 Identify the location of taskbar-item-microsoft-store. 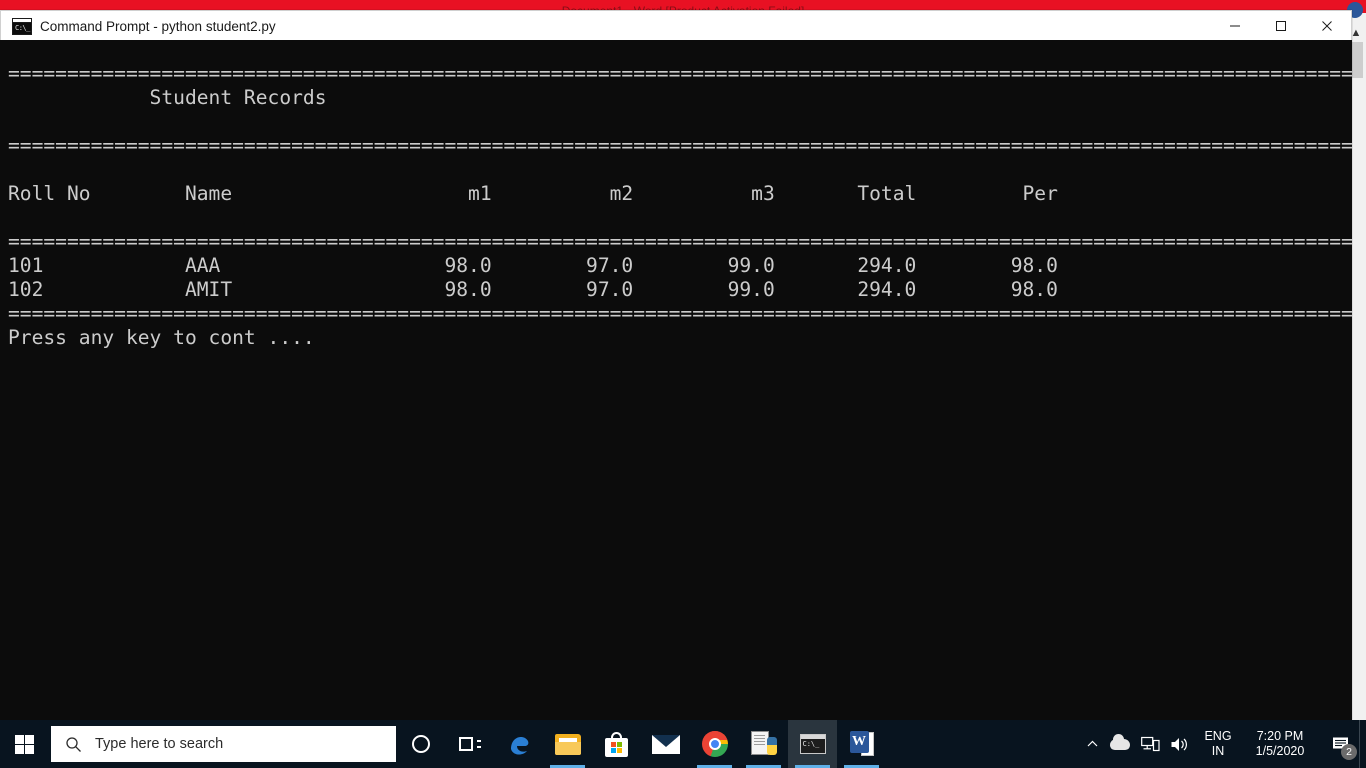
(616, 744).